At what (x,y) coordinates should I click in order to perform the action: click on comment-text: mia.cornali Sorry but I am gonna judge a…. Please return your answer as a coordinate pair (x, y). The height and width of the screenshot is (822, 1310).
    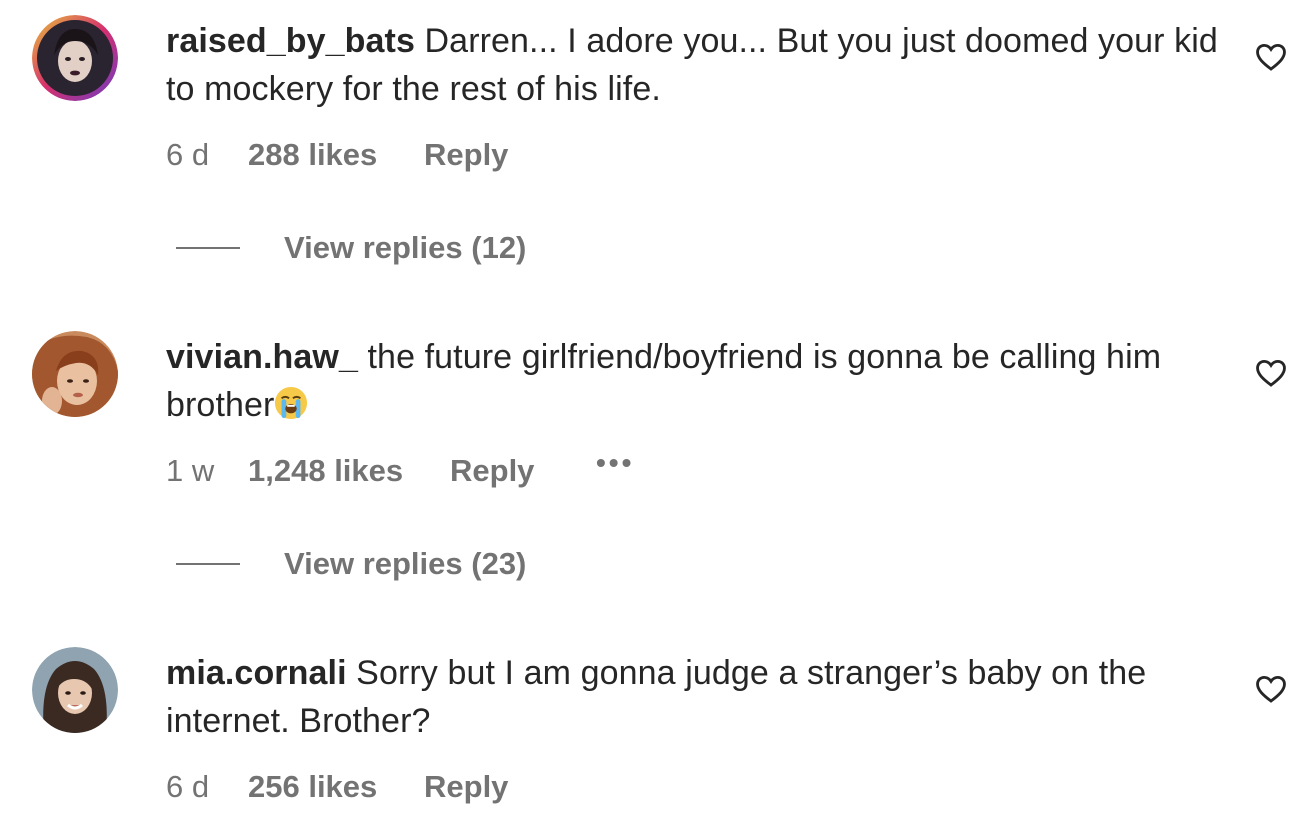
    Looking at the image, I should click on (696, 697).